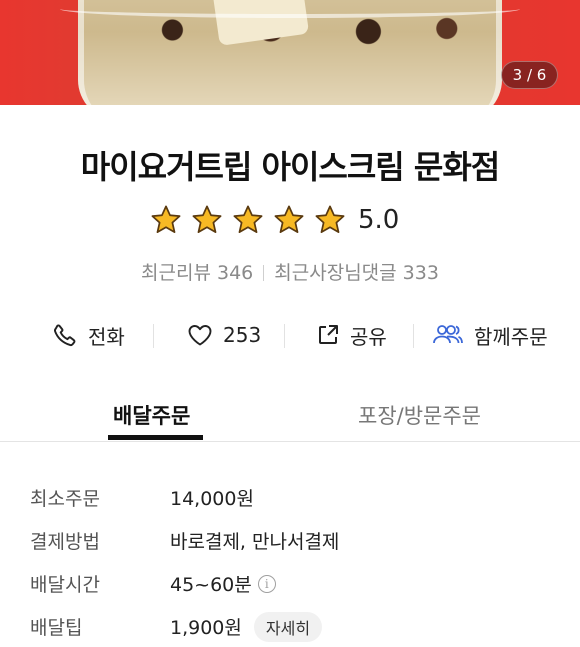 The image size is (580, 647). Describe the element at coordinates (212, 499) in the screenshot. I see `min-order-value: 14,000원` at that location.